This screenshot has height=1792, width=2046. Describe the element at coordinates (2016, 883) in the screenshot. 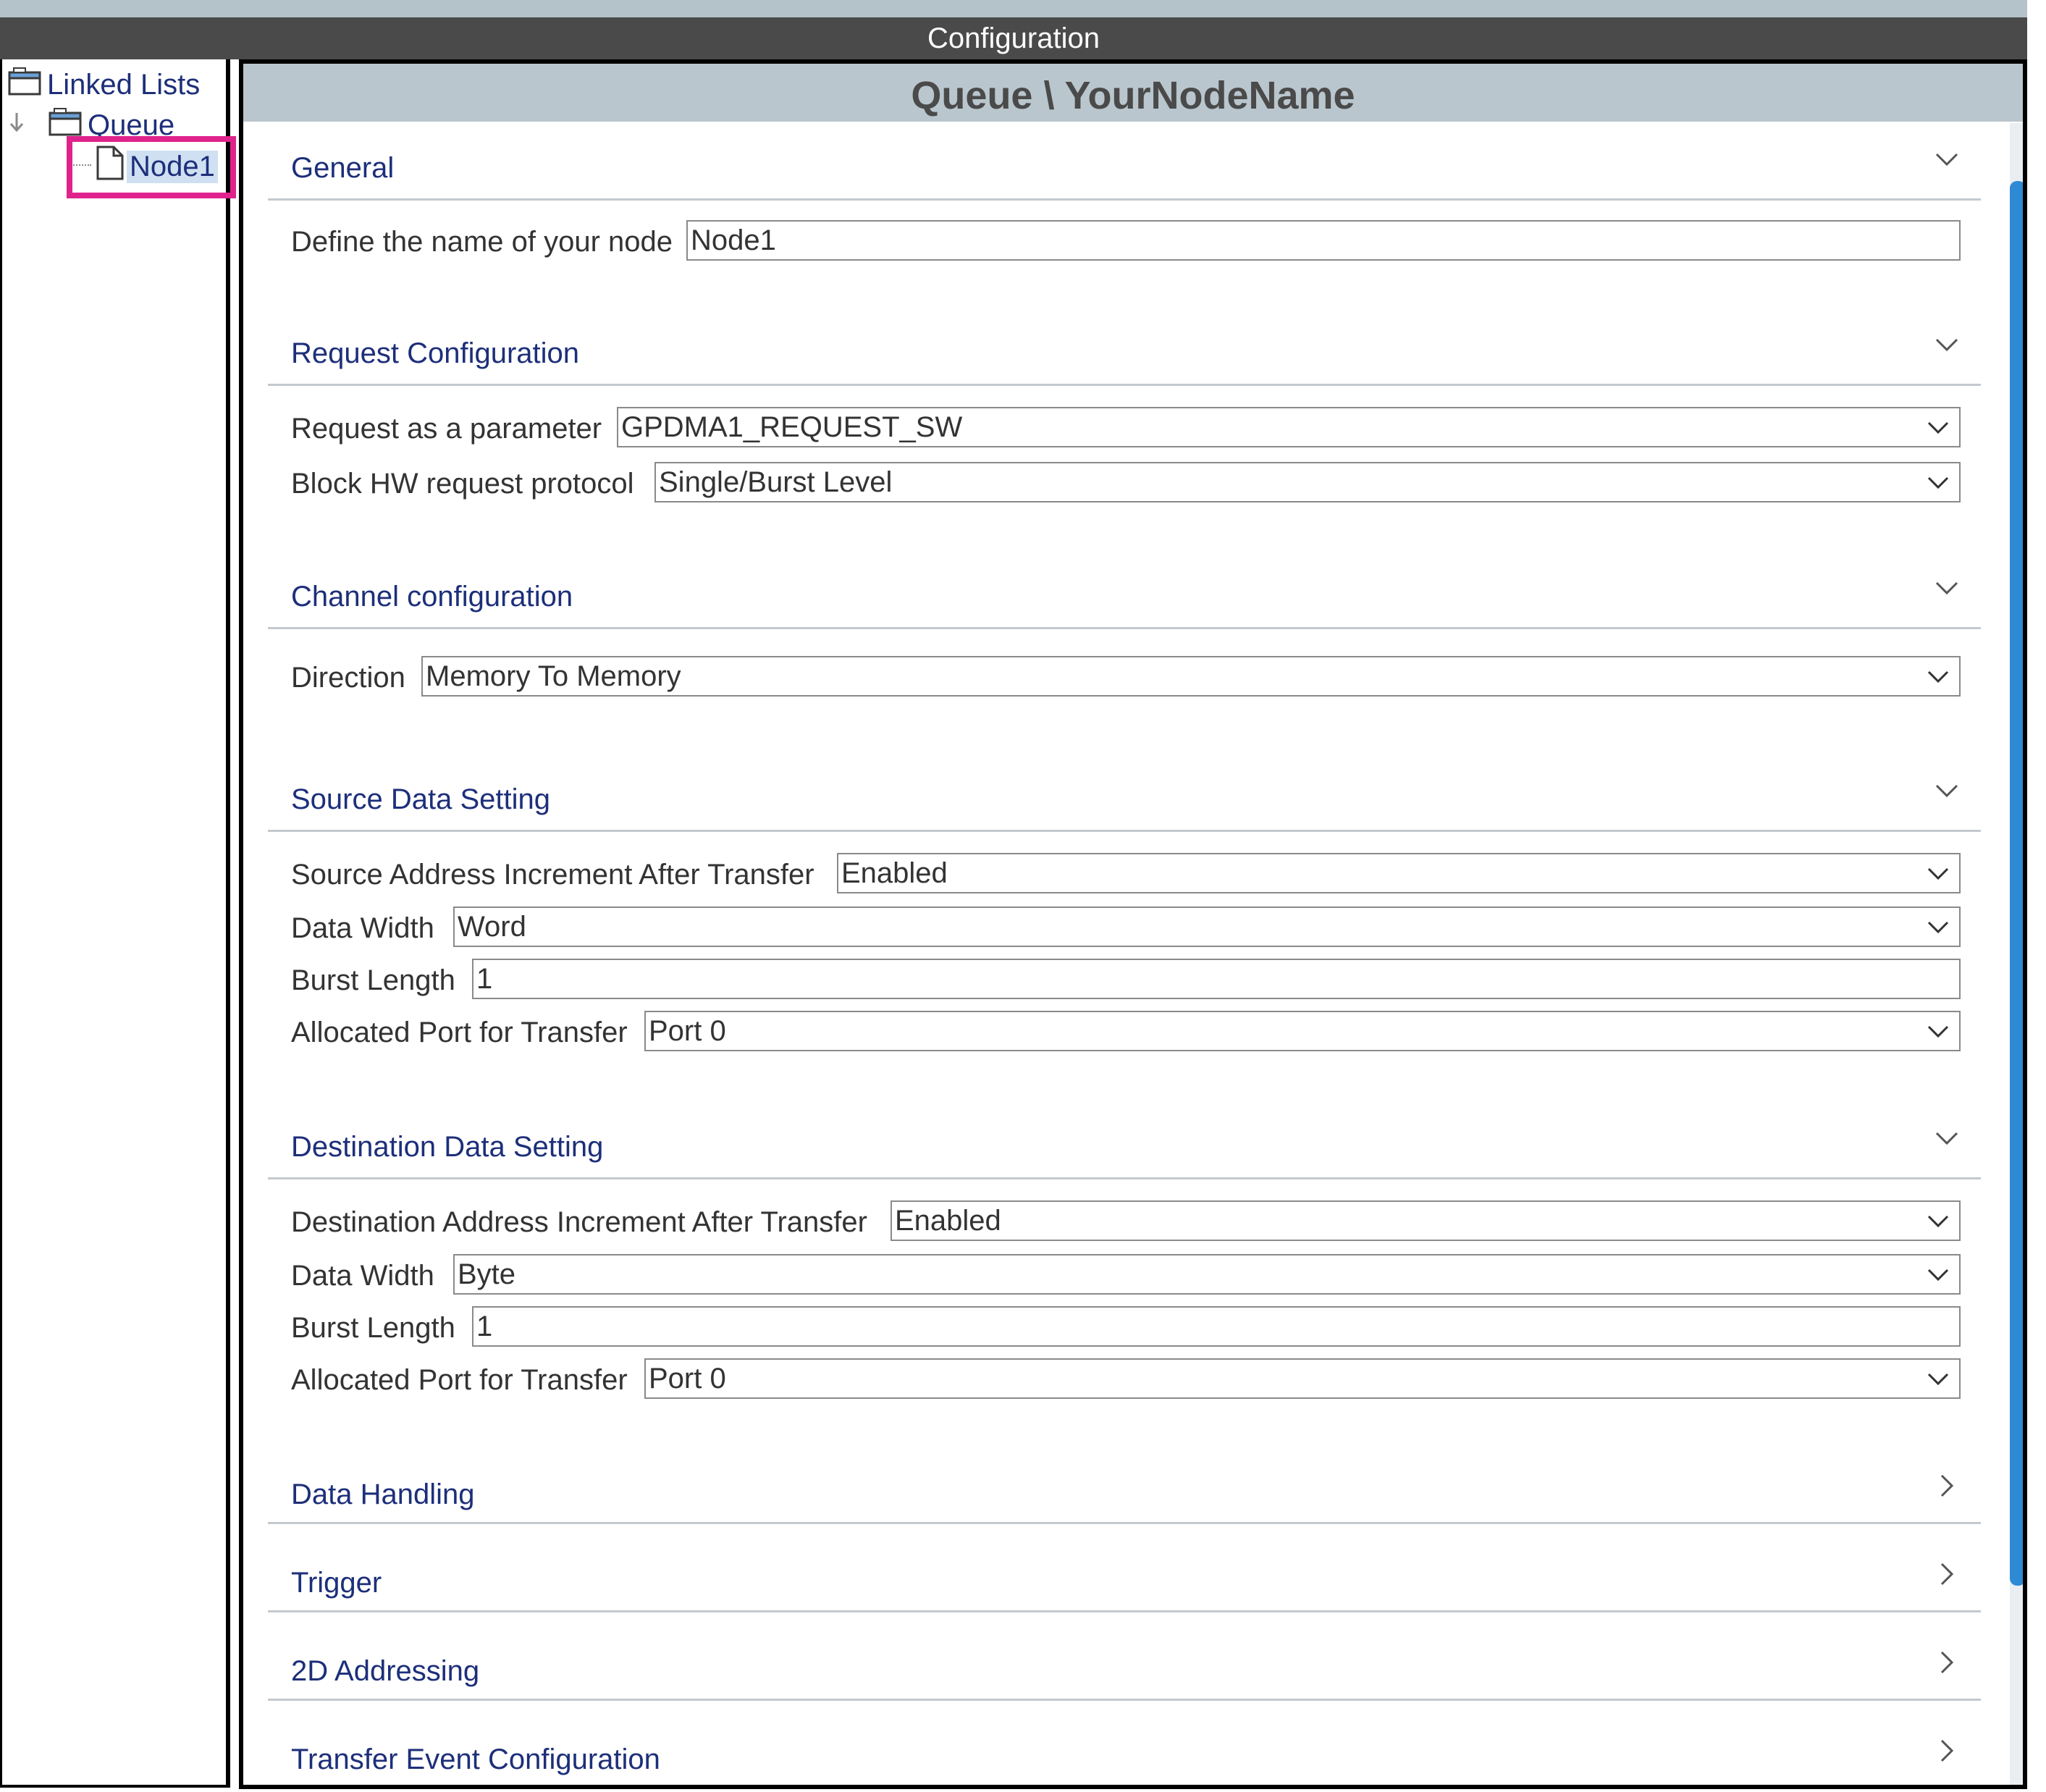

I see `scrollbar-thumb` at that location.